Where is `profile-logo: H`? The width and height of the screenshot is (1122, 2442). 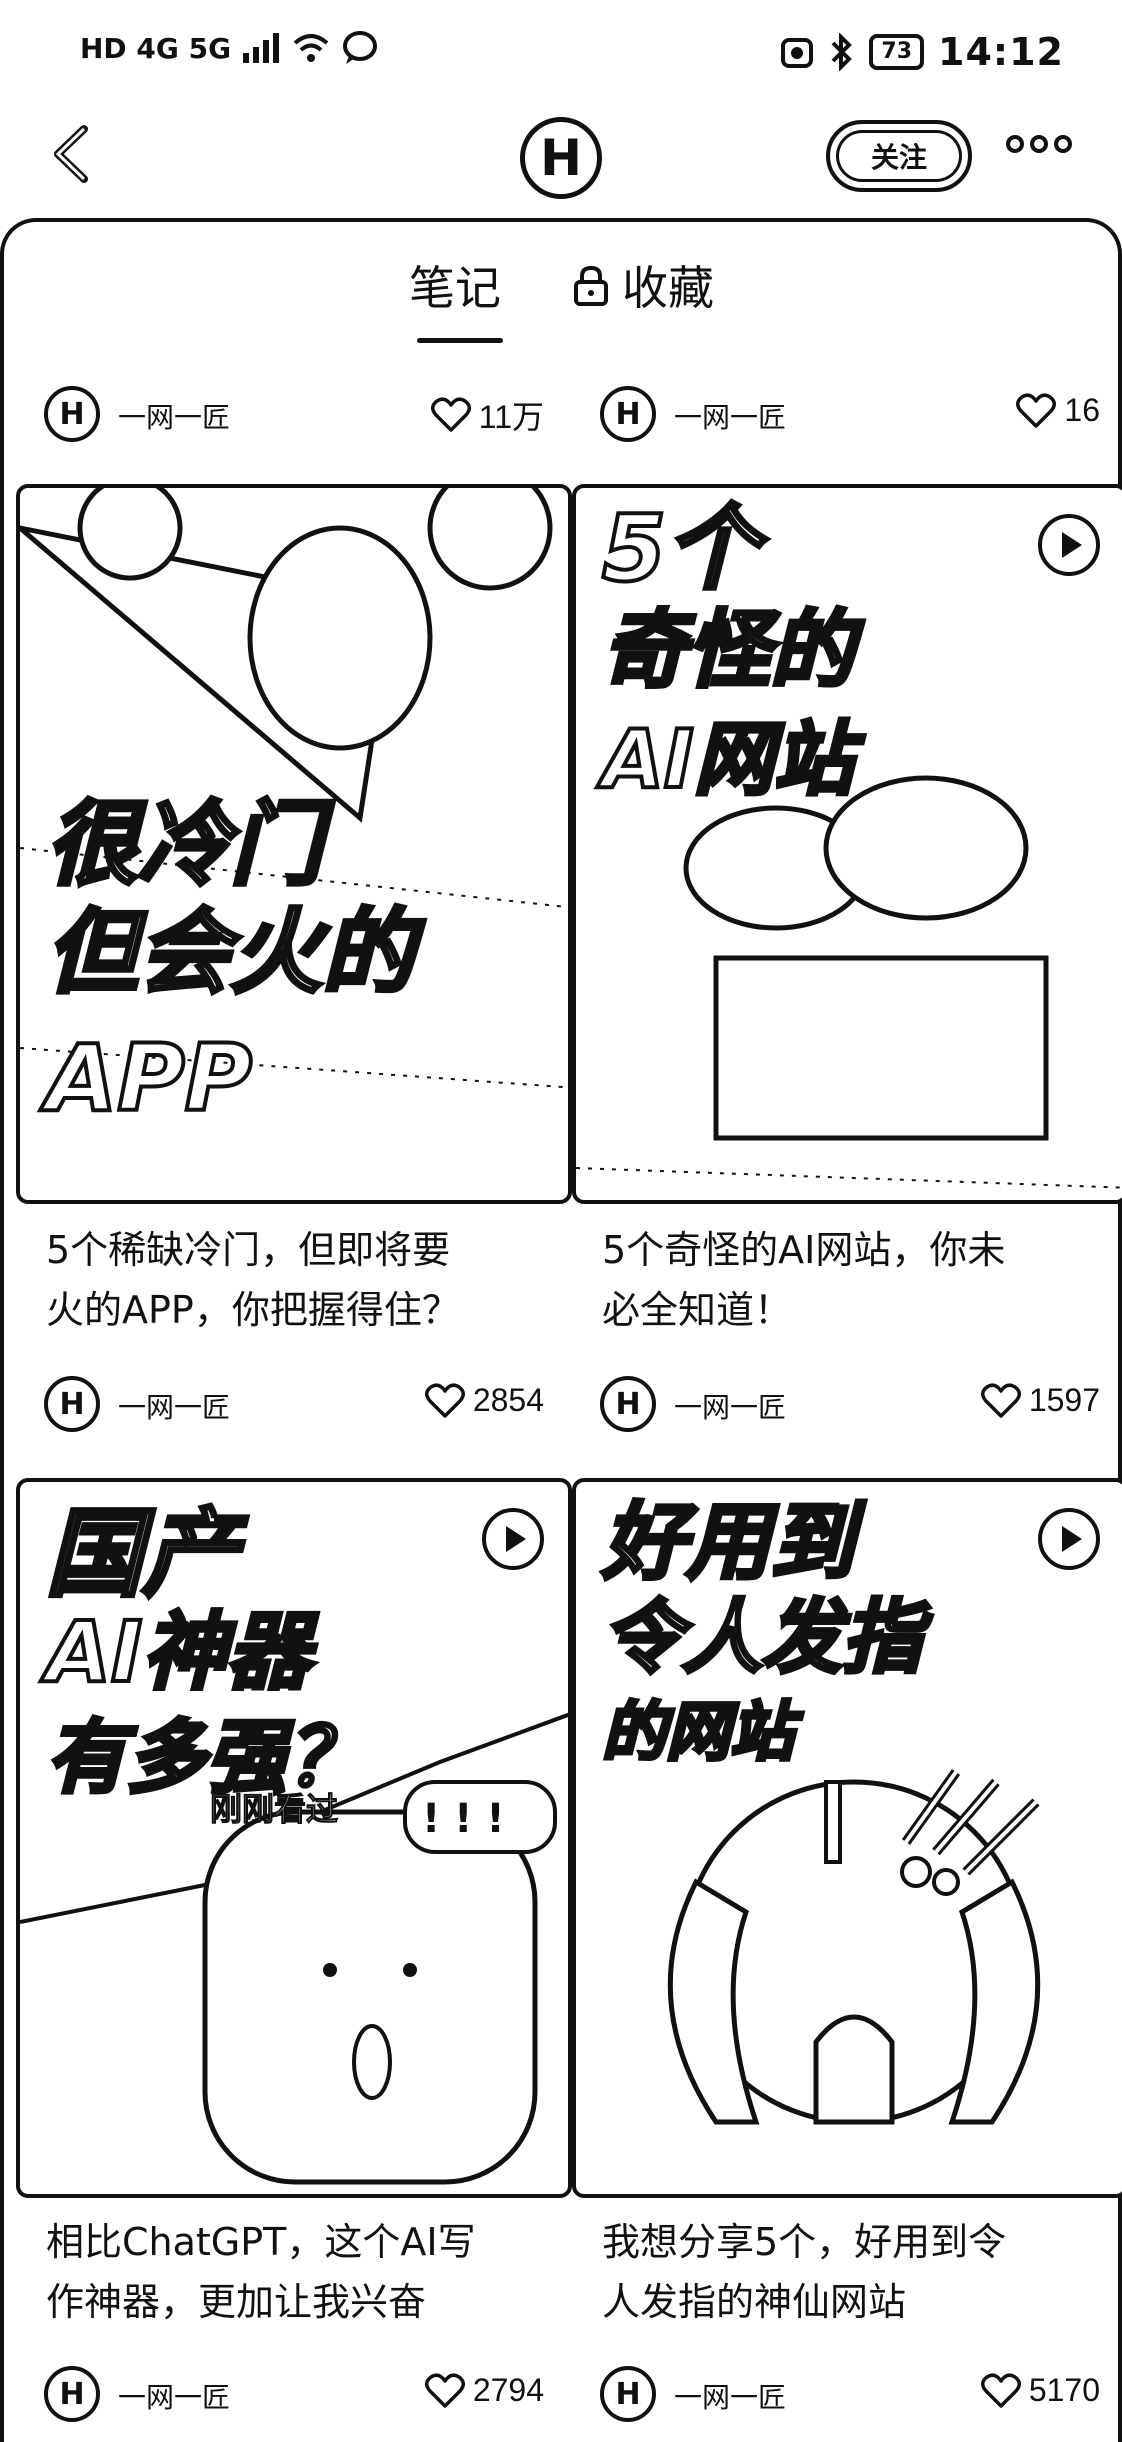
profile-logo: H is located at coordinates (561, 158).